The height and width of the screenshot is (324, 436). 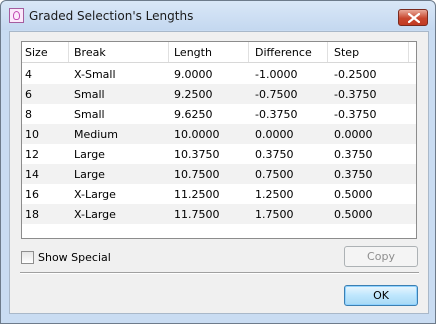 I want to click on cell-size: 18, so click(x=32, y=214).